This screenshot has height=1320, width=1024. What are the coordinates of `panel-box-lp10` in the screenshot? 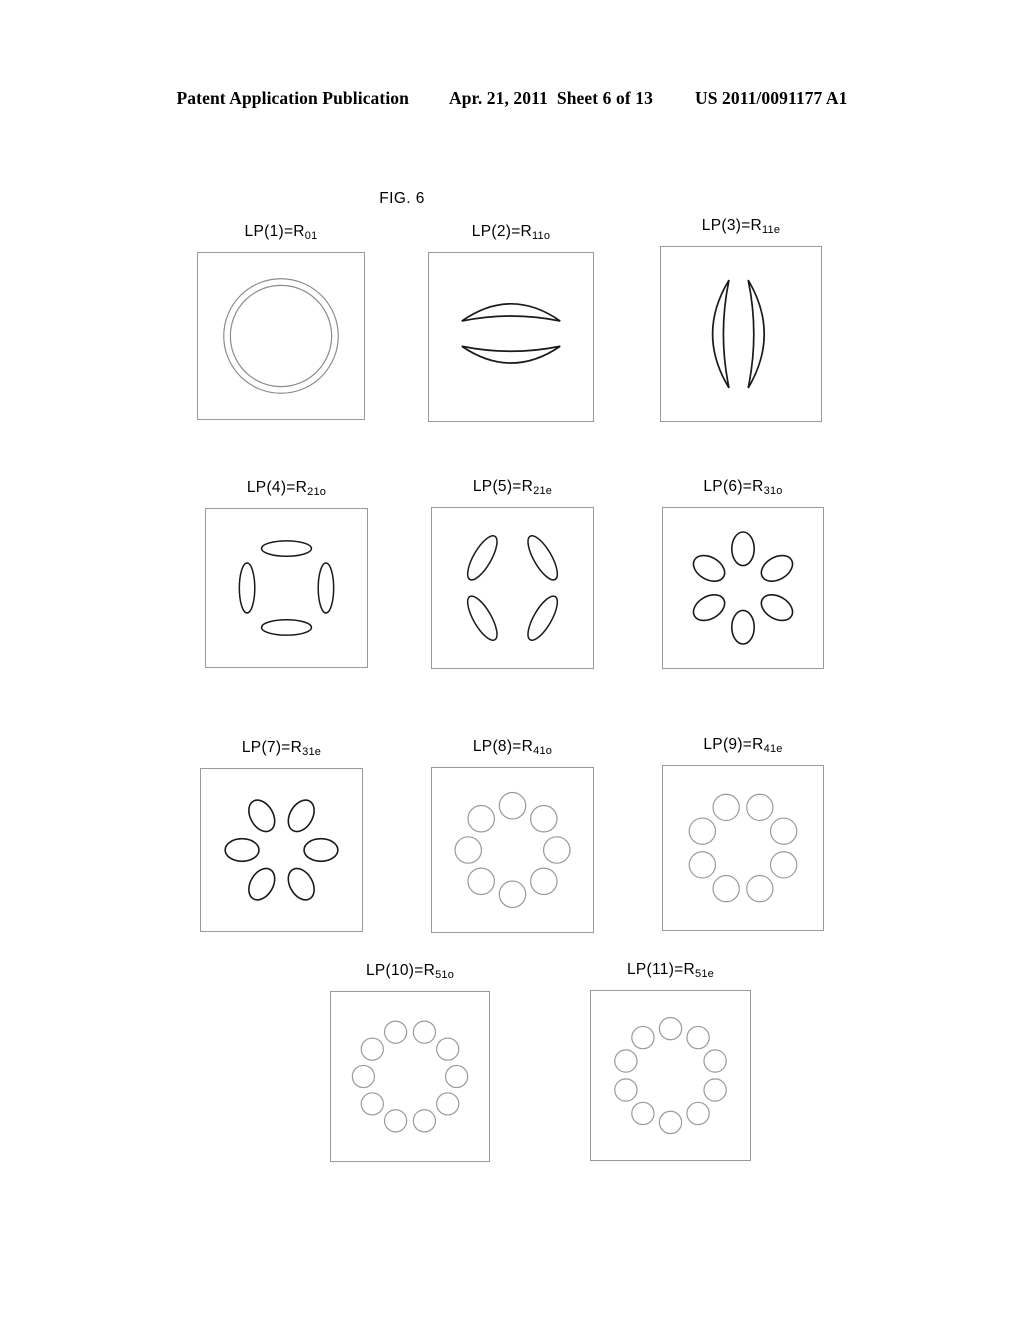 It's located at (410, 1076).